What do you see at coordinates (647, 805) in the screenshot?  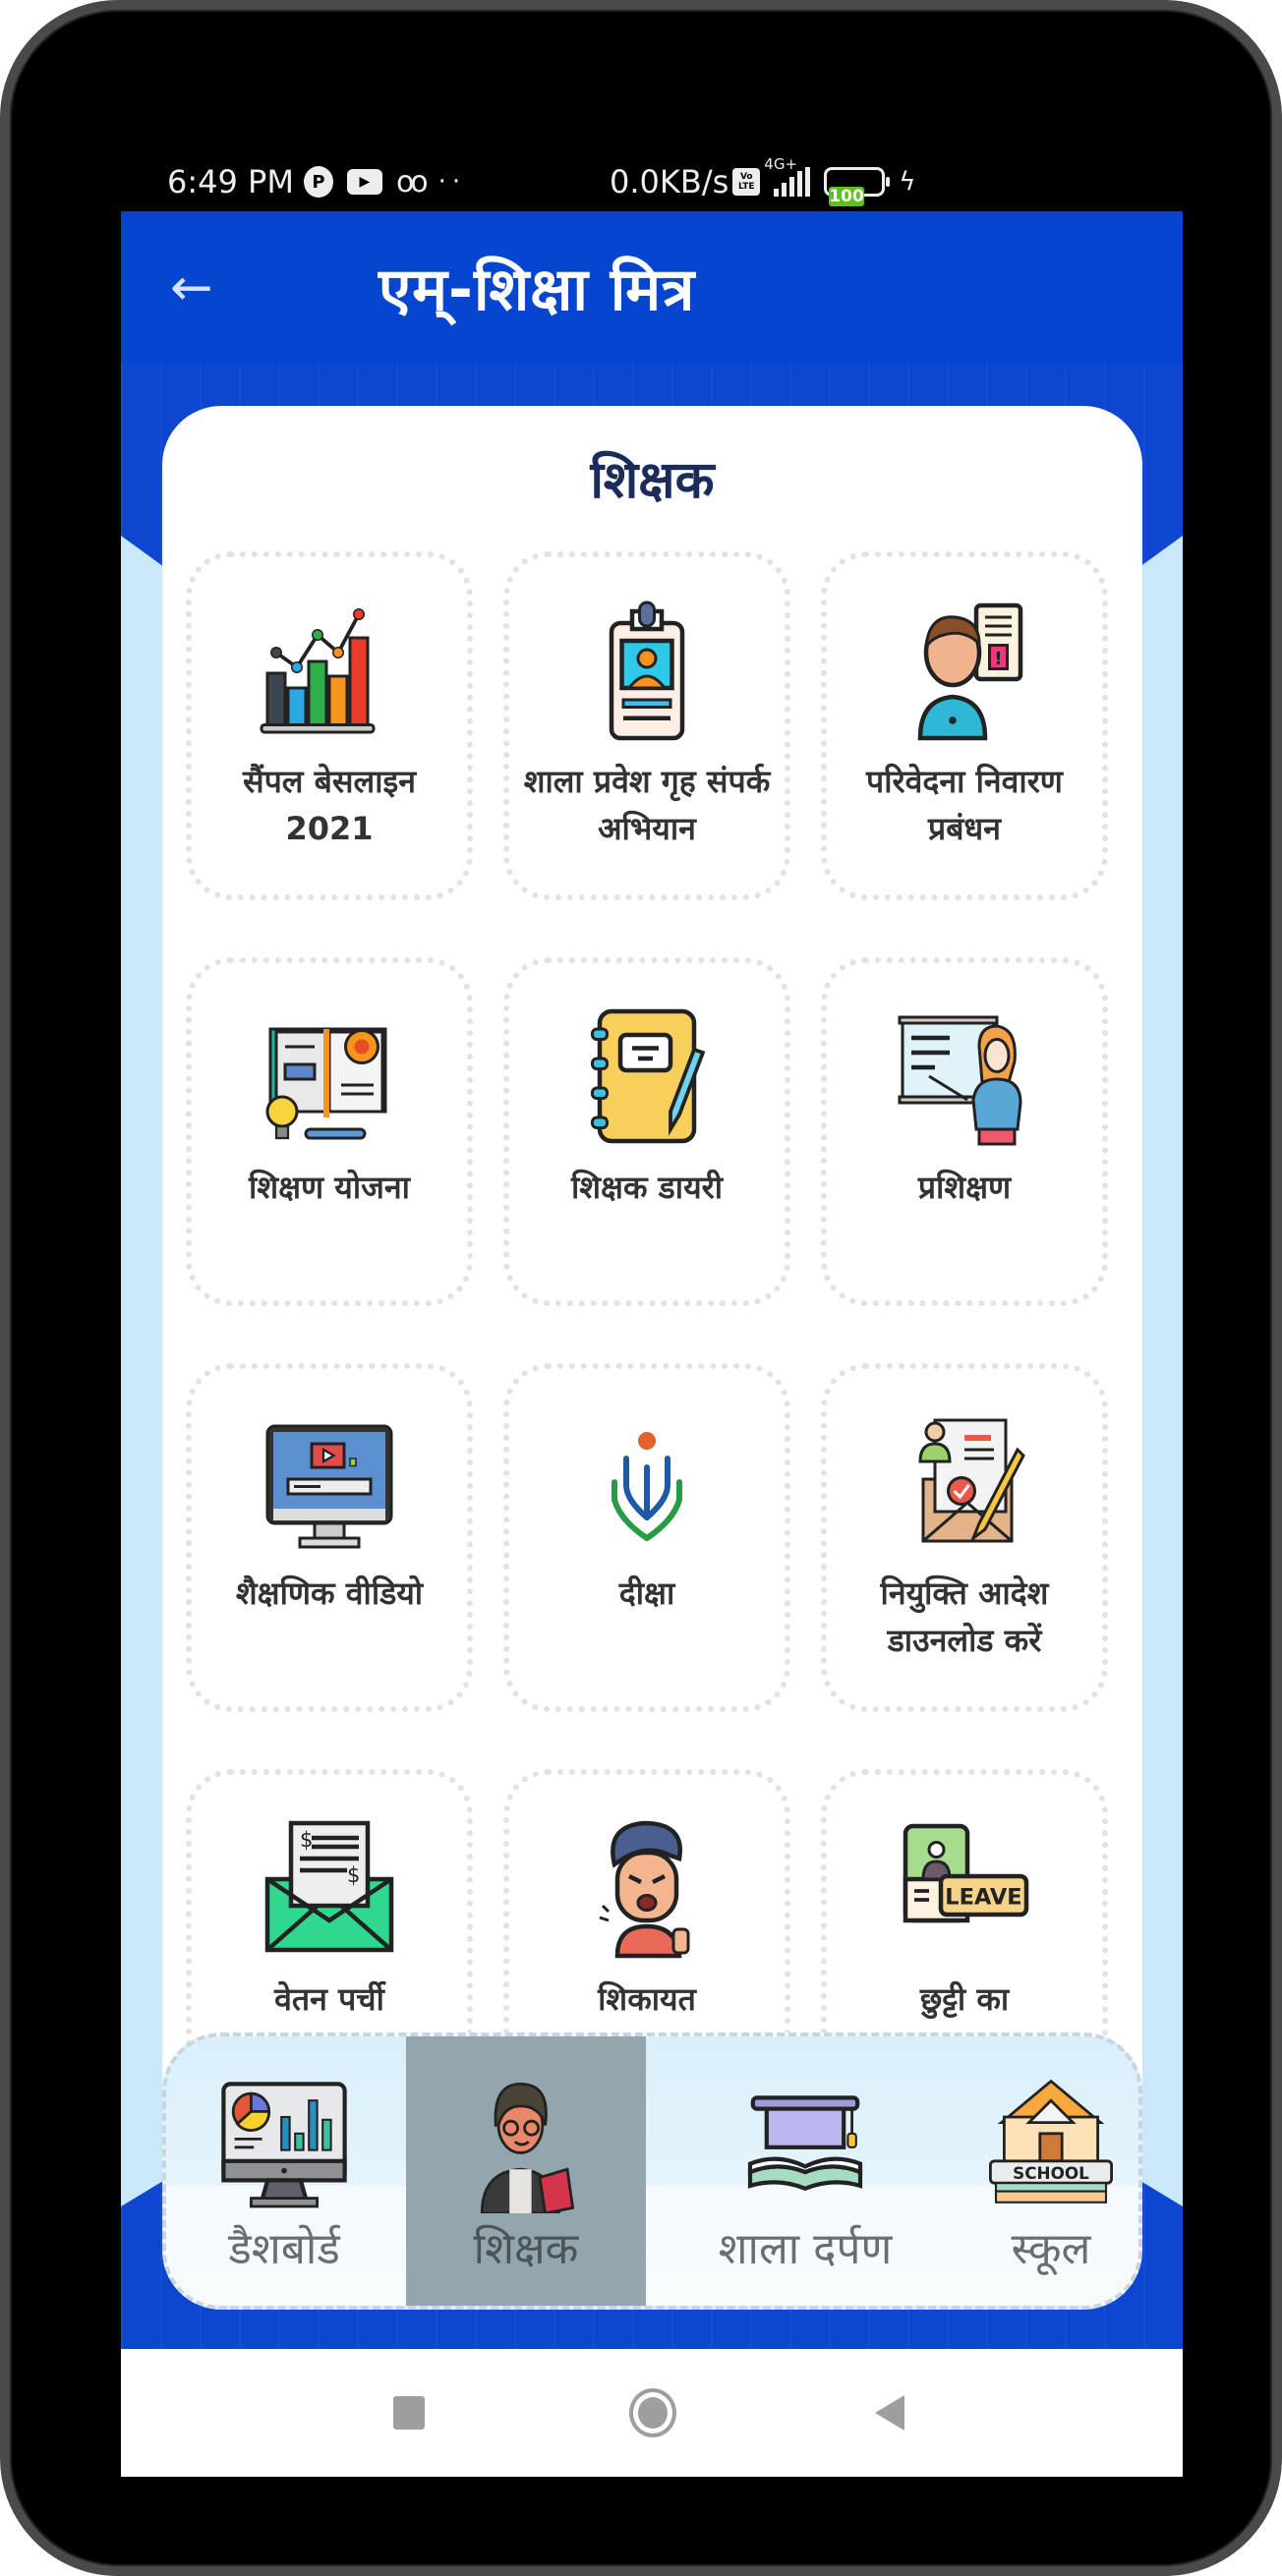 I see `tile-label: शाला प्रवेश गृह संपर्क अभियान` at bounding box center [647, 805].